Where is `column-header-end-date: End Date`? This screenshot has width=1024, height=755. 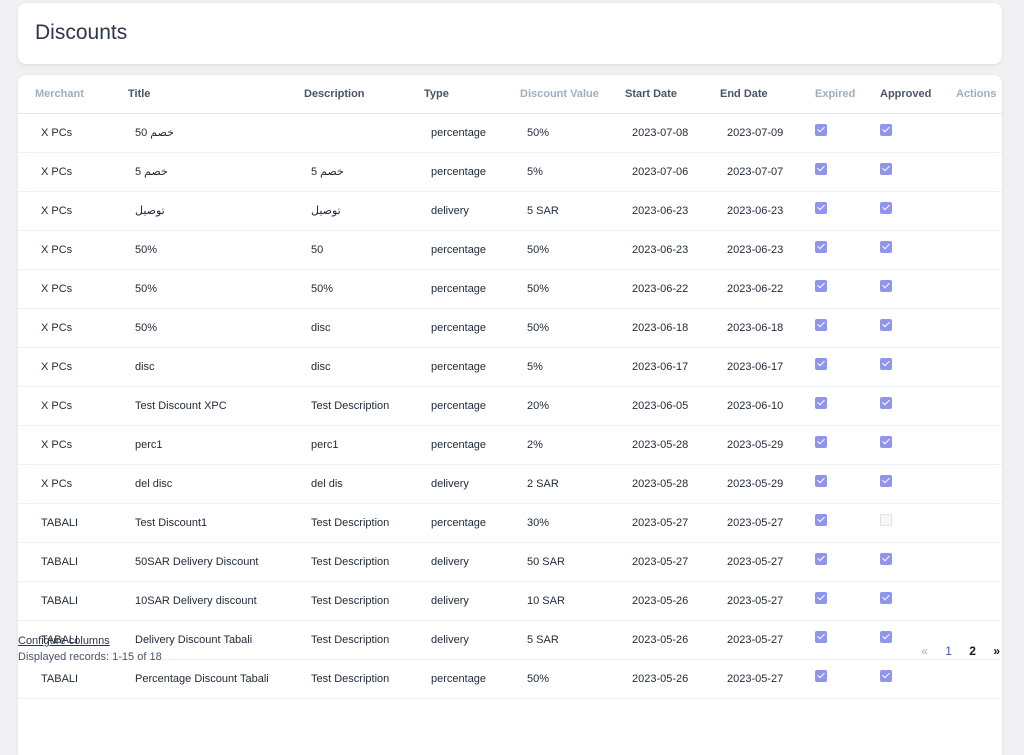
column-header-end-date: End Date is located at coordinates (767, 94).